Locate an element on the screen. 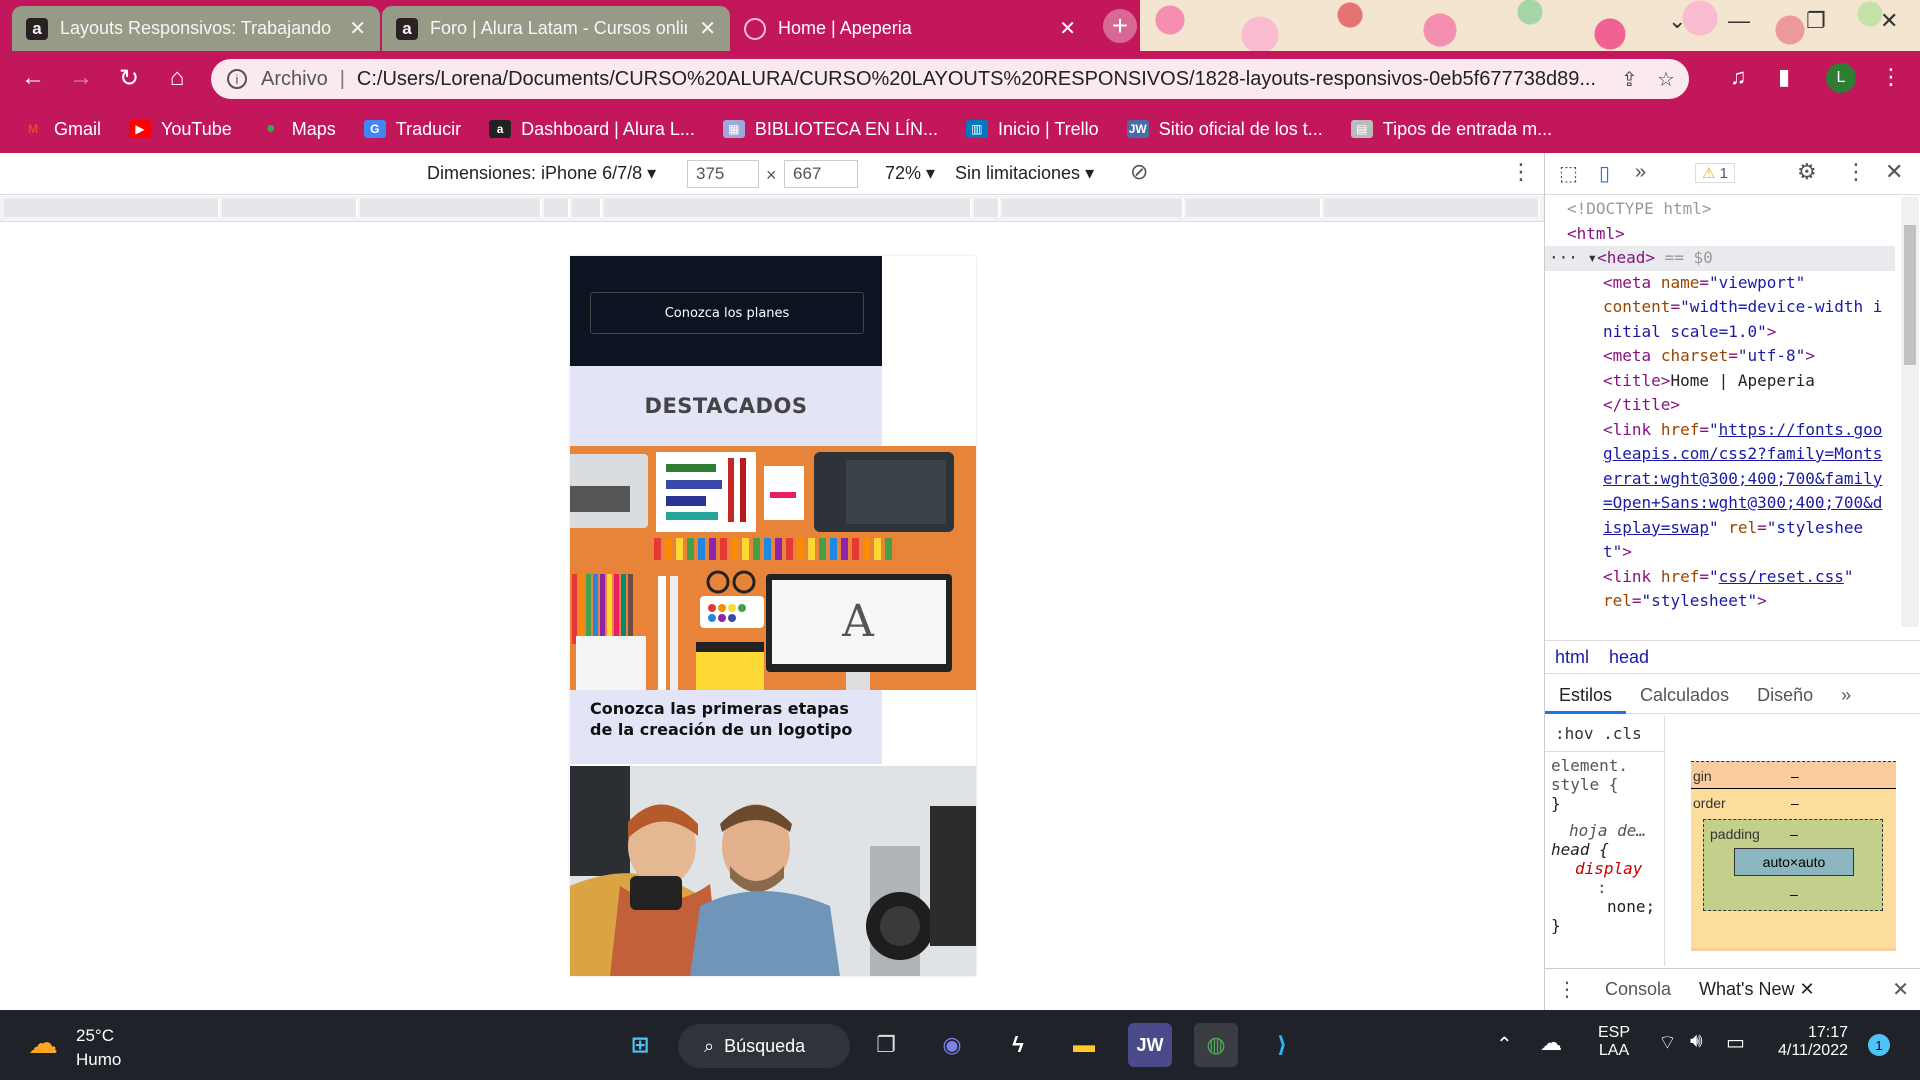  padding-box: padding – auto×auto – is located at coordinates (1793, 865).